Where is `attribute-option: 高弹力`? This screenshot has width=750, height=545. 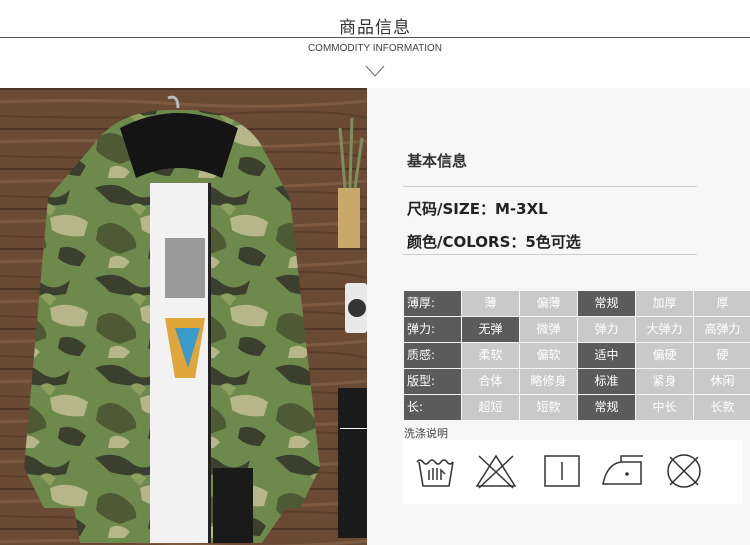
attribute-option: 高弹力 is located at coordinates (722, 329).